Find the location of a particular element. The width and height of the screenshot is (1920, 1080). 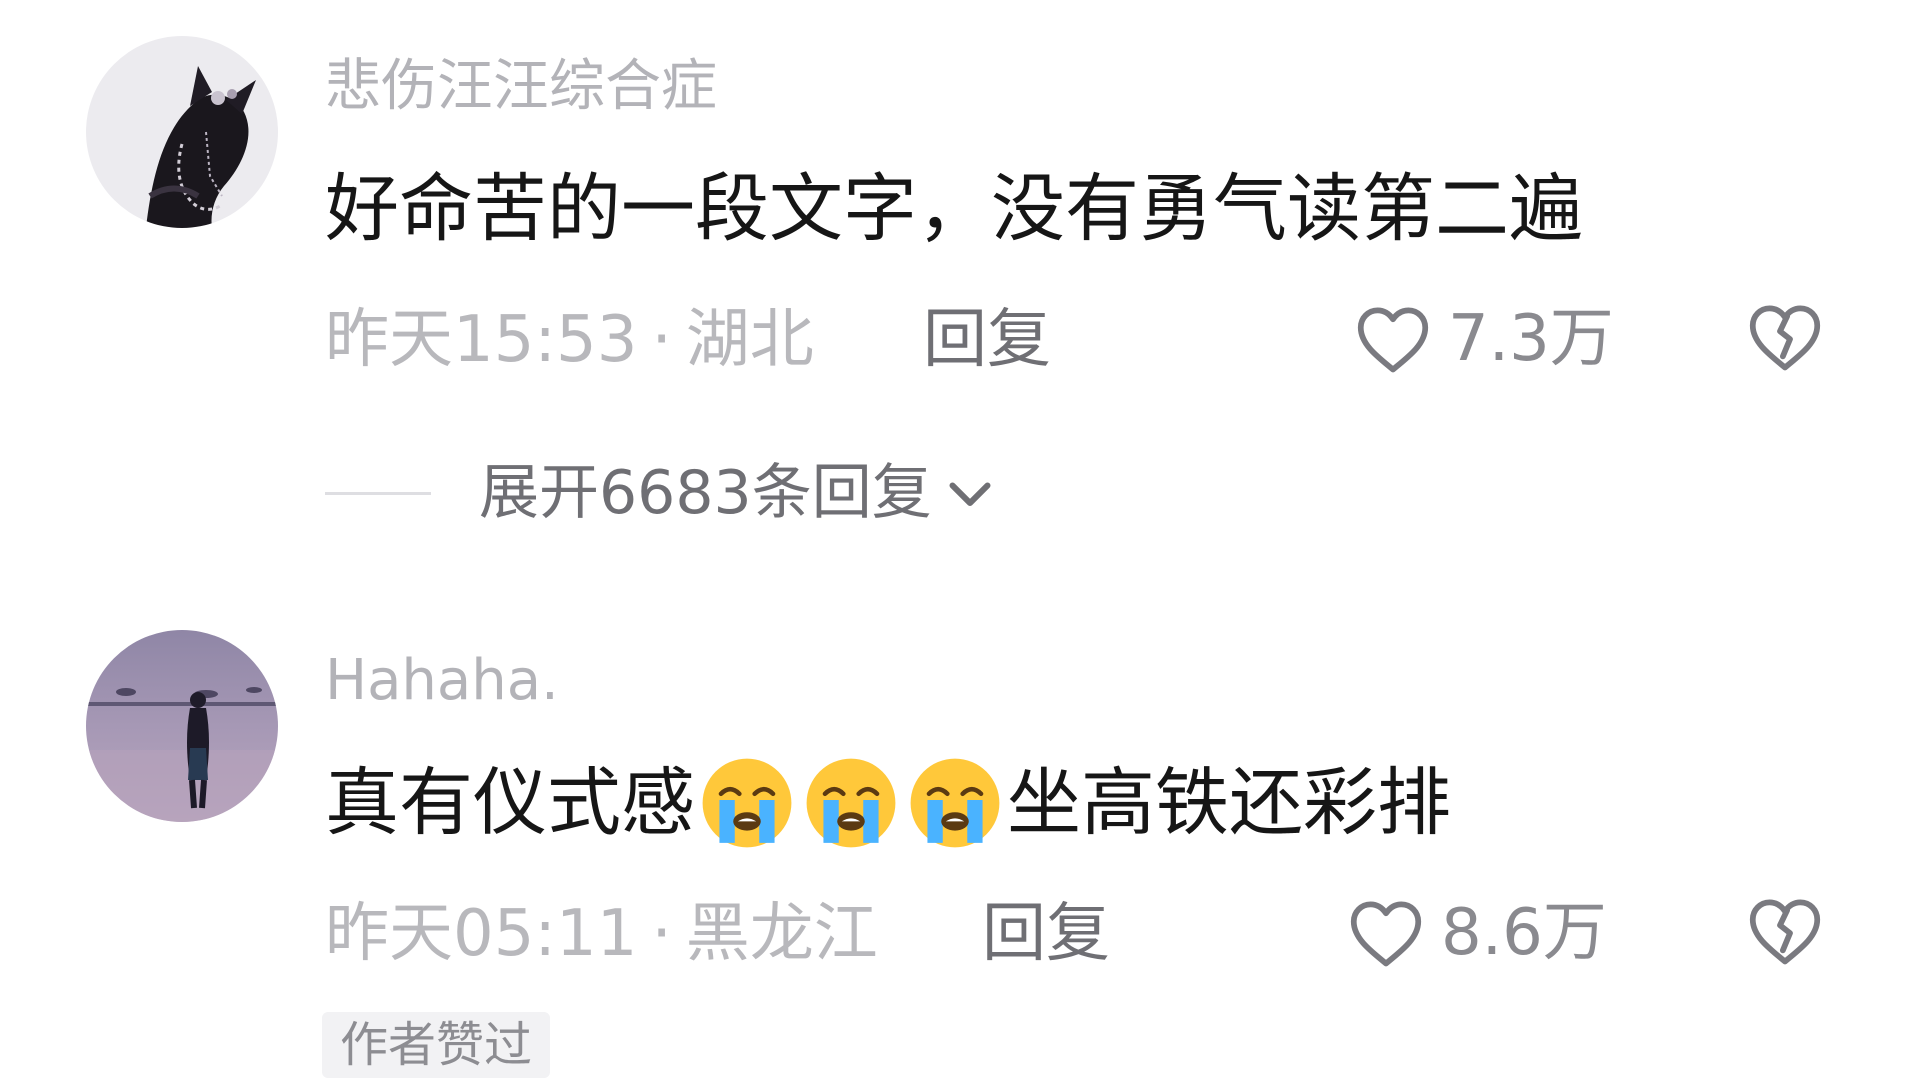

comment-time: 昨天15:53 is located at coordinates (481, 340).